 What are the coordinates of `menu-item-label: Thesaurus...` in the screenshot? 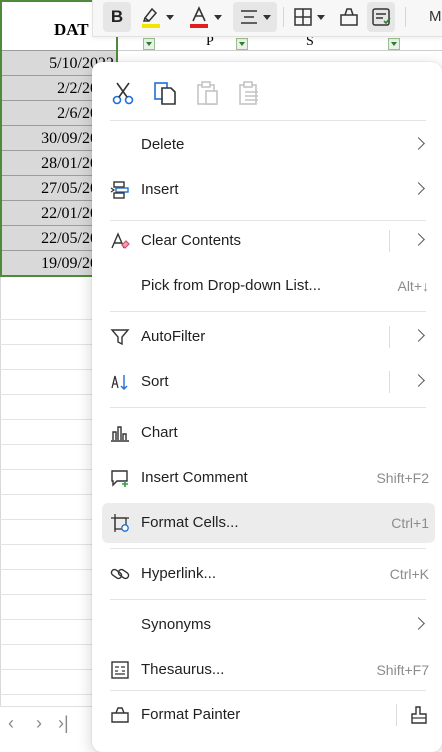 It's located at (183, 669).